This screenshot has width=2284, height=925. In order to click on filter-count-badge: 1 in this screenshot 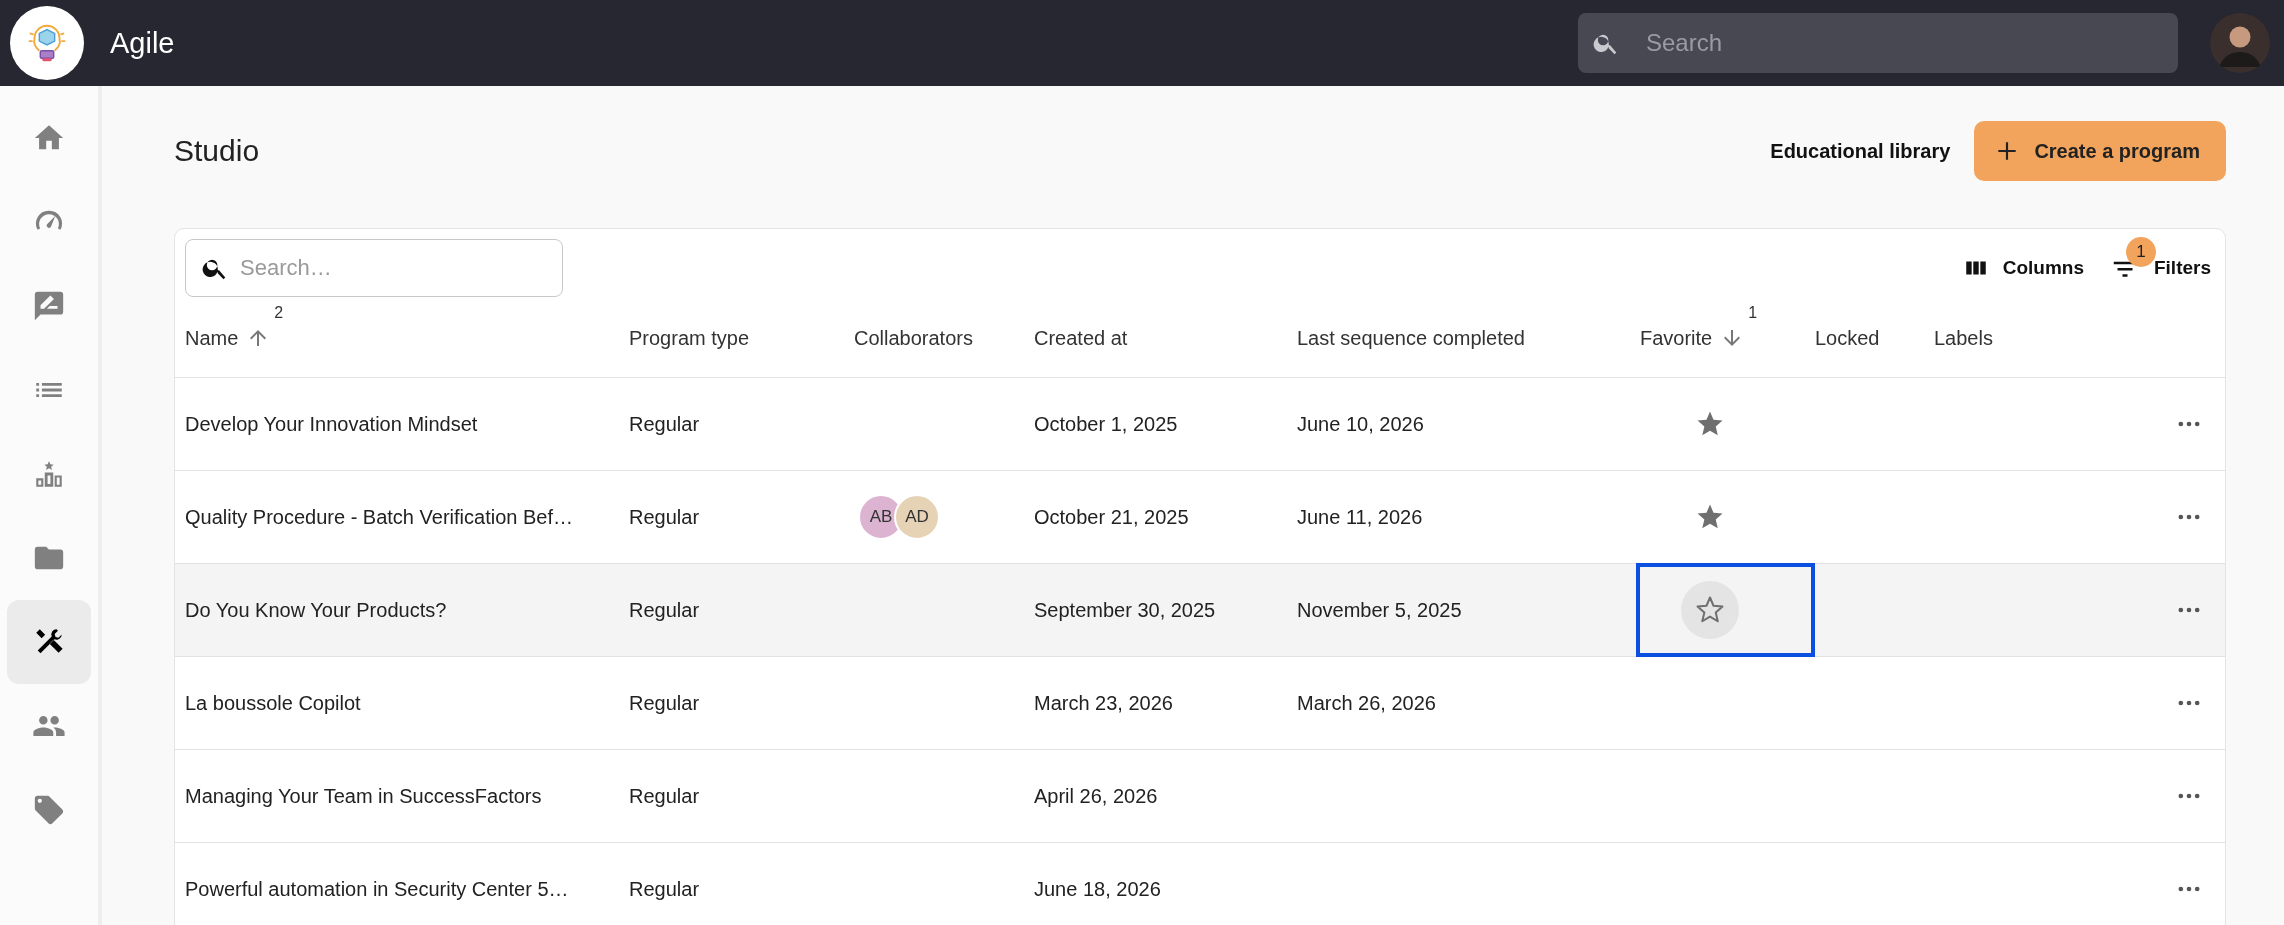, I will do `click(2140, 252)`.